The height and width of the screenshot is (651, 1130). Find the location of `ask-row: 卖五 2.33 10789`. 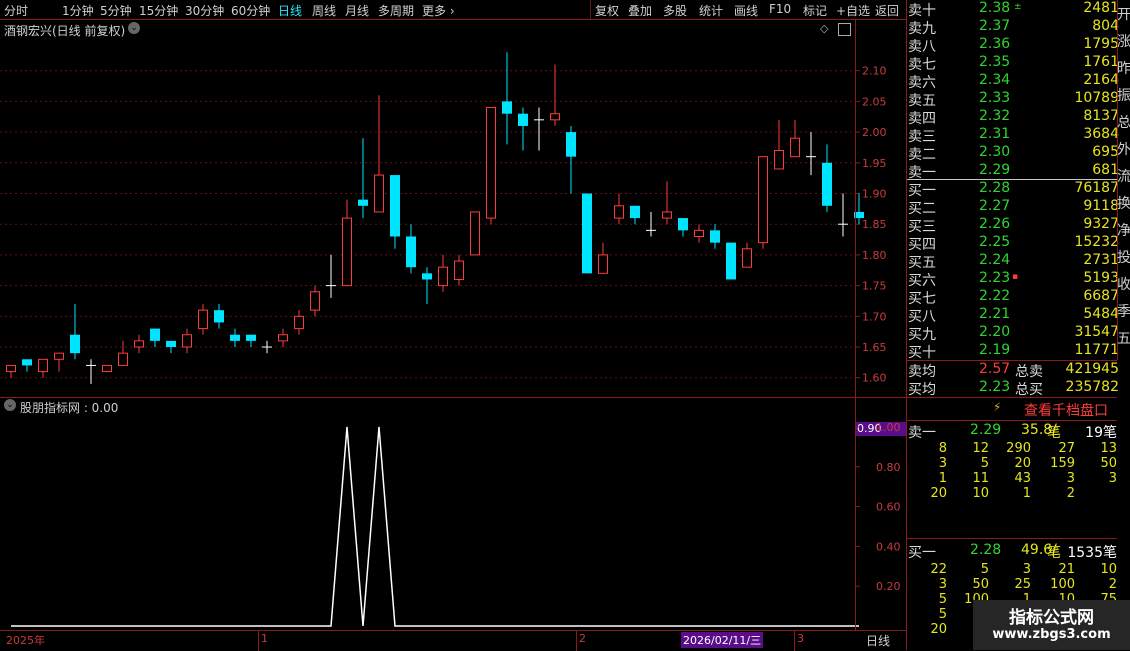

ask-row: 卖五 2.33 10789 is located at coordinates (1016, 99).